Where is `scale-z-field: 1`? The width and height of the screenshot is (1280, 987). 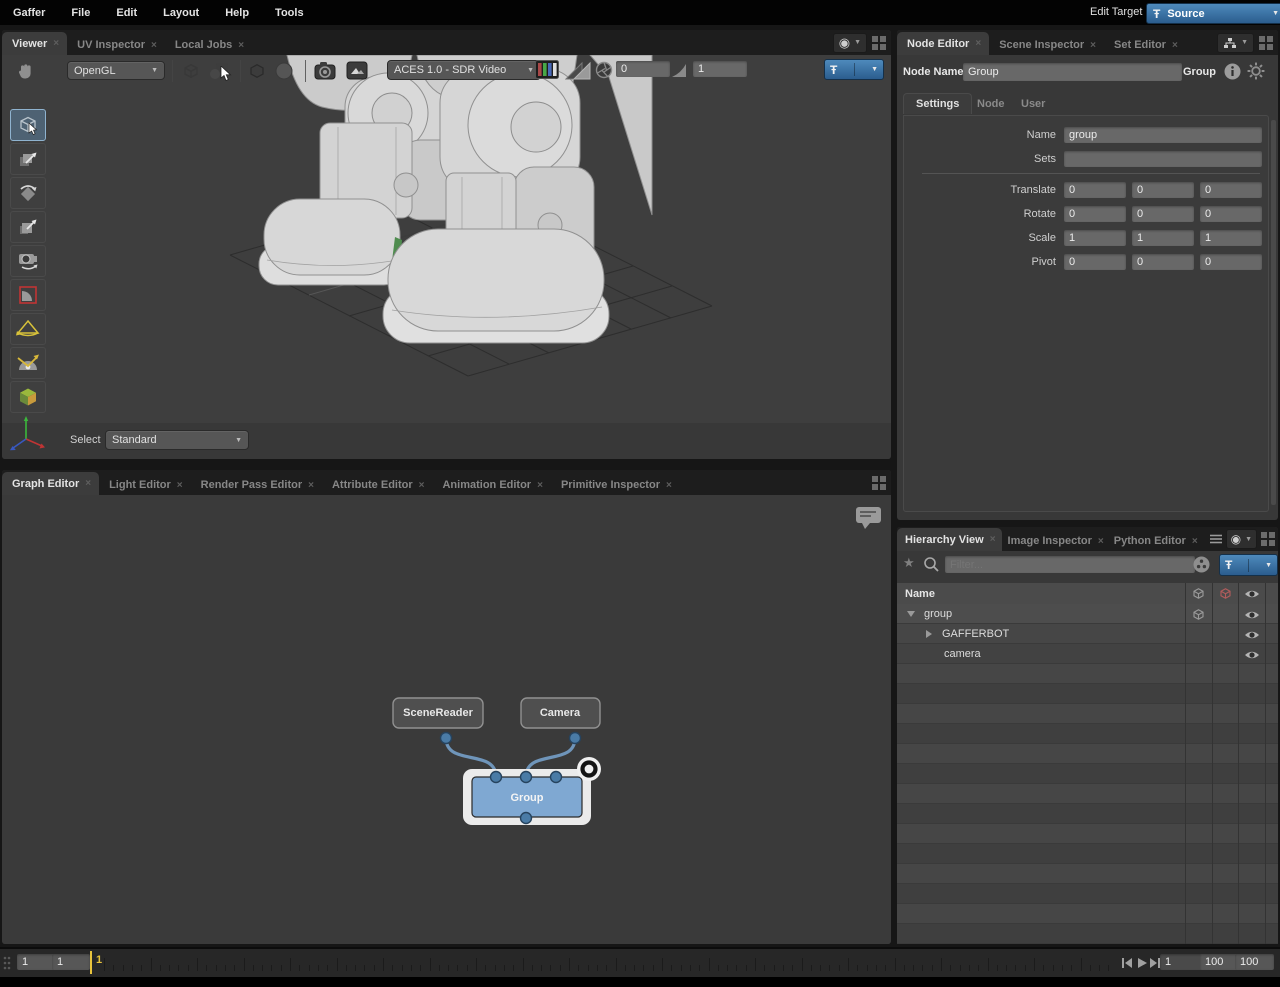 scale-z-field: 1 is located at coordinates (1231, 238).